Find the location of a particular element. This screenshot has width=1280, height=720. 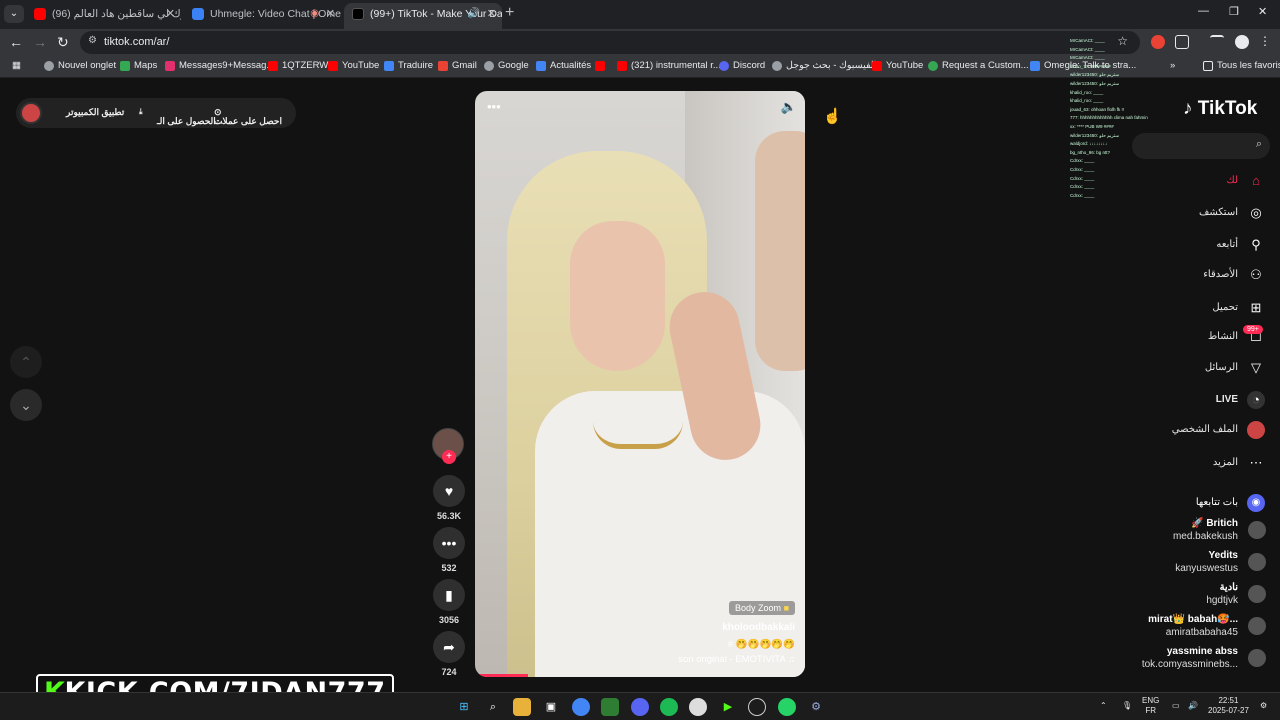

nav-messages: الرسائل is located at coordinates (1221, 367).